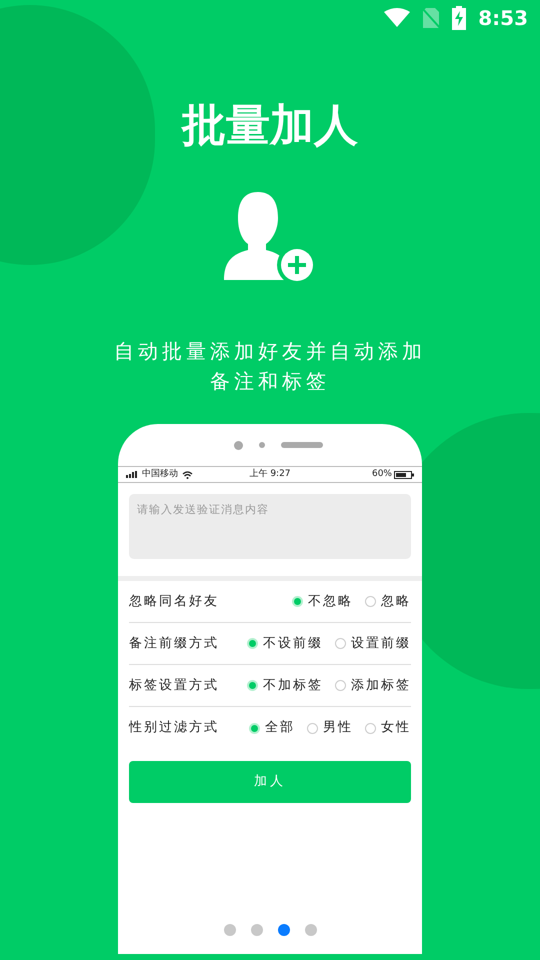 This screenshot has width=540, height=960. I want to click on carrier-name: 中国移动, so click(160, 474).